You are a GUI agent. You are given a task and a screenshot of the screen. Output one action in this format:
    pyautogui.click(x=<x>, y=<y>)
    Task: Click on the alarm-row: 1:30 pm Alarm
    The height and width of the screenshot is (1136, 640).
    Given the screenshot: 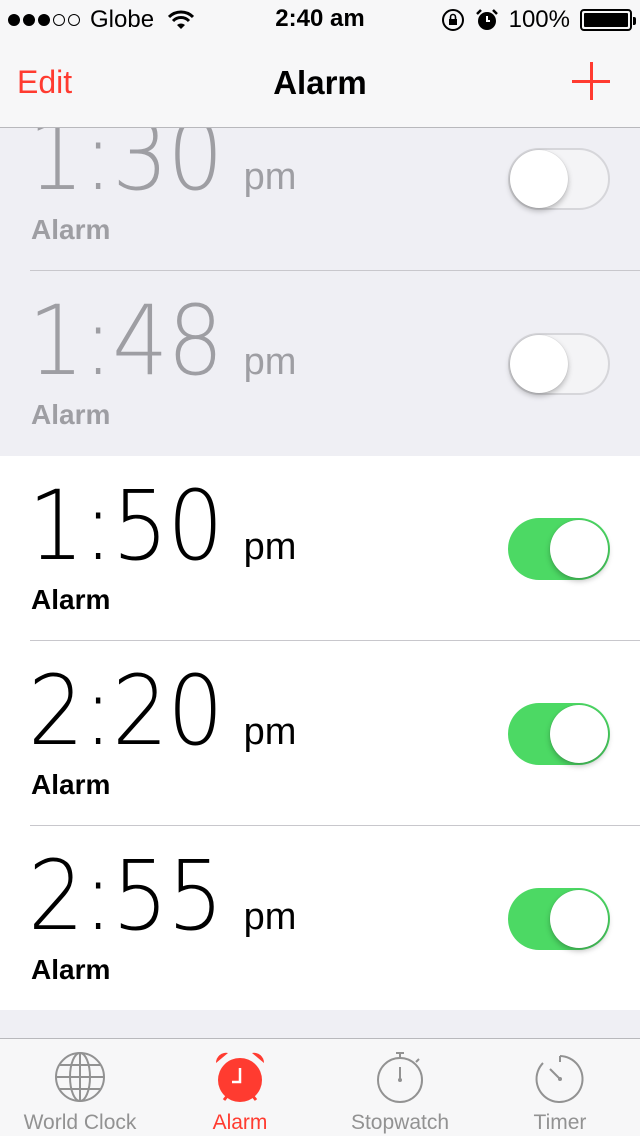 What is the action you would take?
    pyautogui.click(x=320, y=199)
    